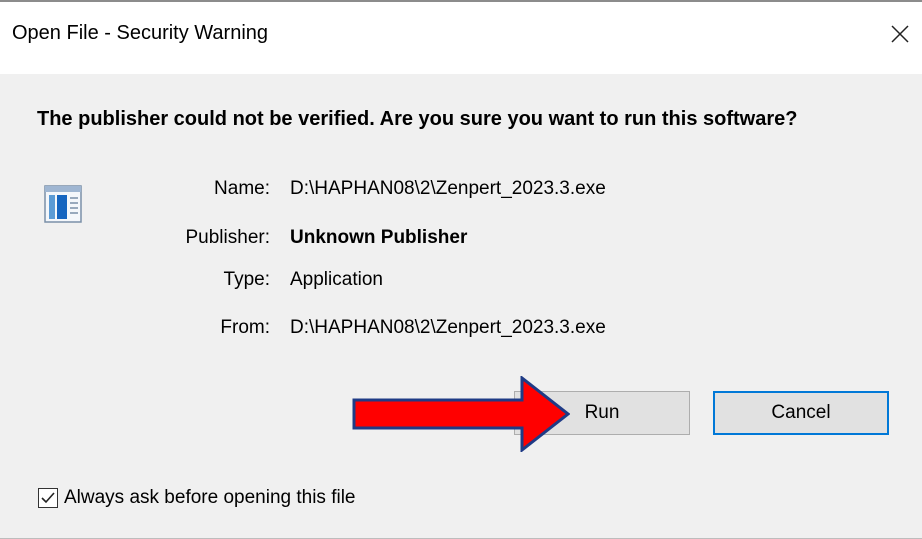  I want to click on close-icon, so click(900, 34).